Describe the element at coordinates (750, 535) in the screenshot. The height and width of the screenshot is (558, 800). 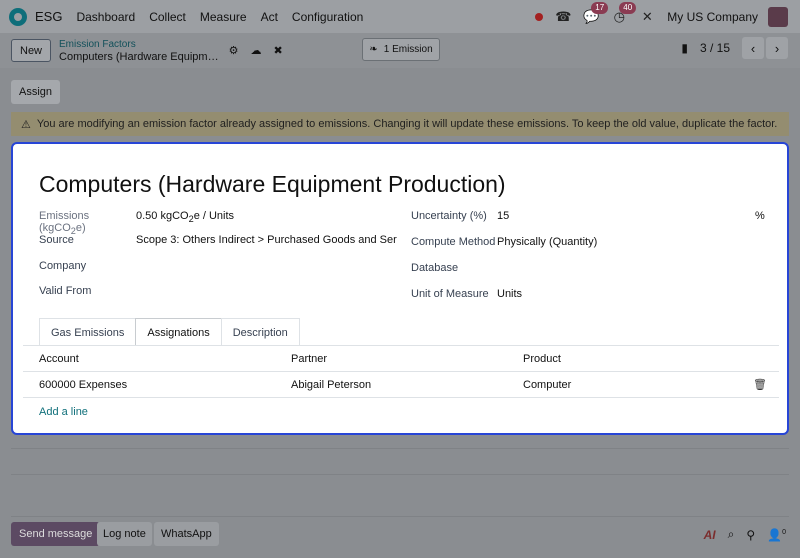
I see `paperclip-icon: ⚲` at that location.